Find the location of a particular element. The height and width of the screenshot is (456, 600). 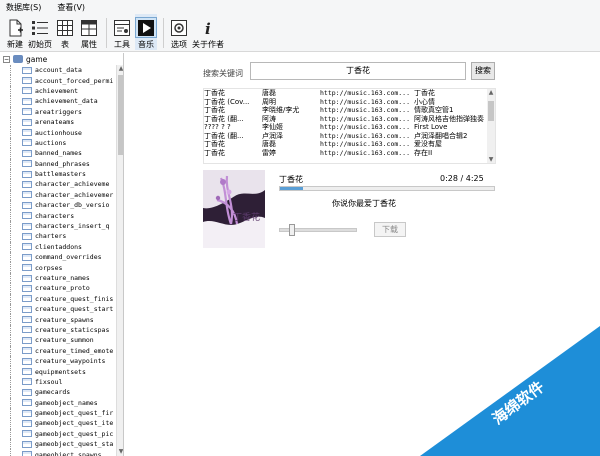

result-row: 丁香花 唐磊 http://music.163.com... 丁香花 is located at coordinates (349, 93).